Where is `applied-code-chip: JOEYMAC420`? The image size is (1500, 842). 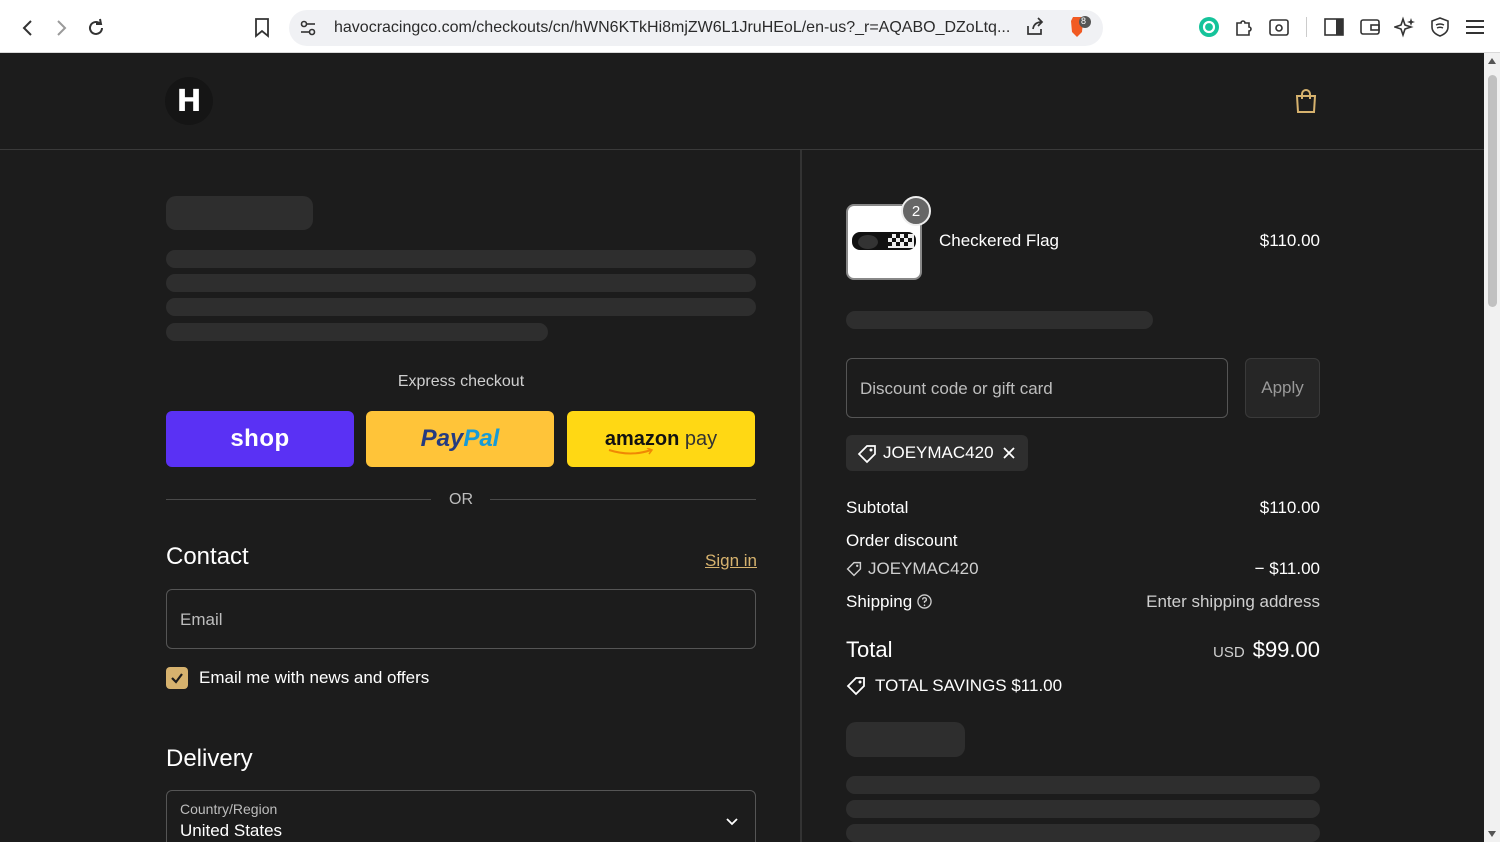 applied-code-chip: JOEYMAC420 is located at coordinates (937, 453).